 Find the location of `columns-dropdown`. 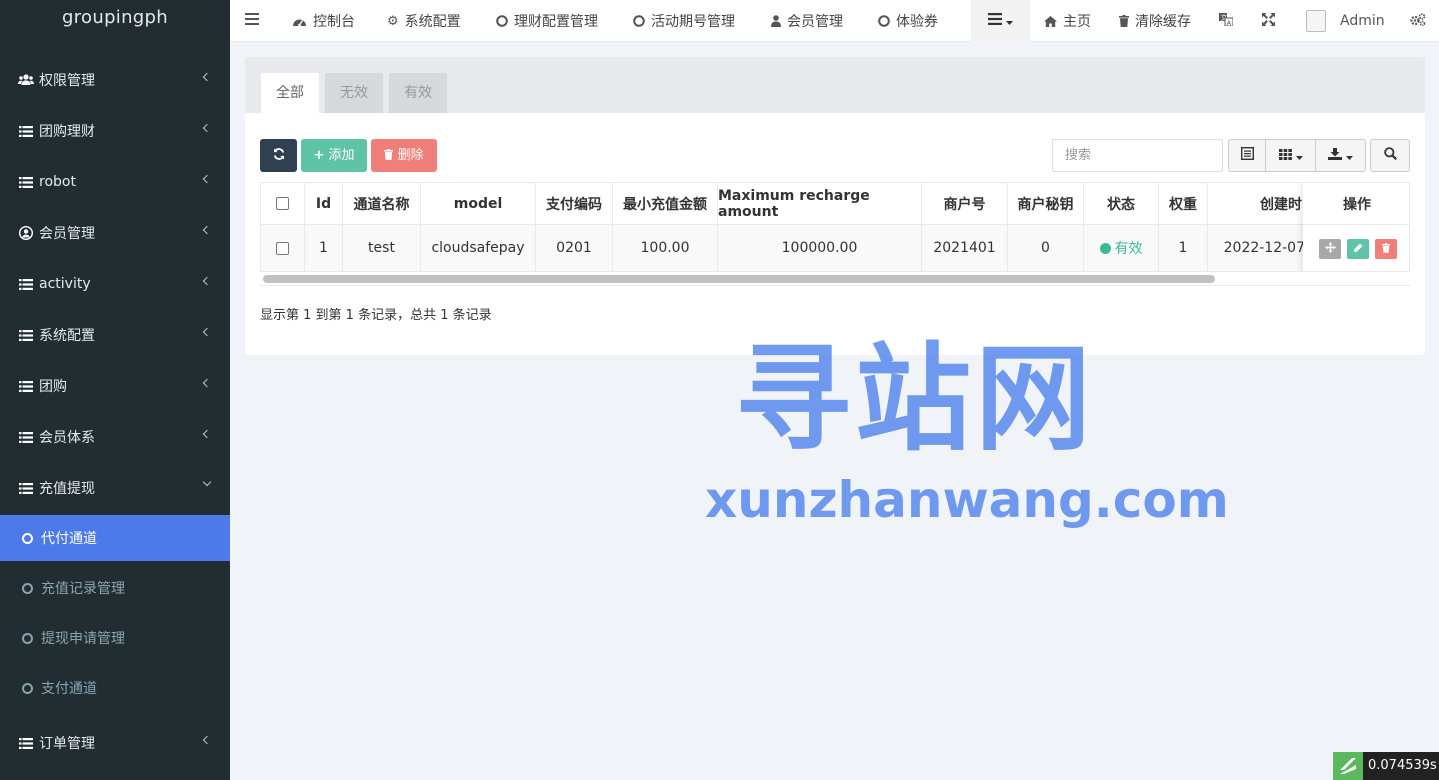

columns-dropdown is located at coordinates (1290, 155).